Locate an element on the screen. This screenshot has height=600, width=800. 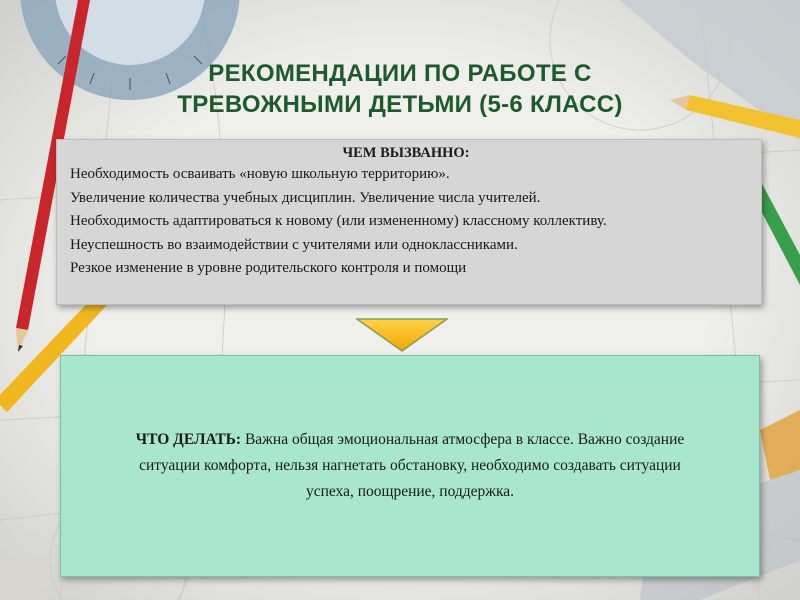
down-arrow-icon is located at coordinates (402, 335).